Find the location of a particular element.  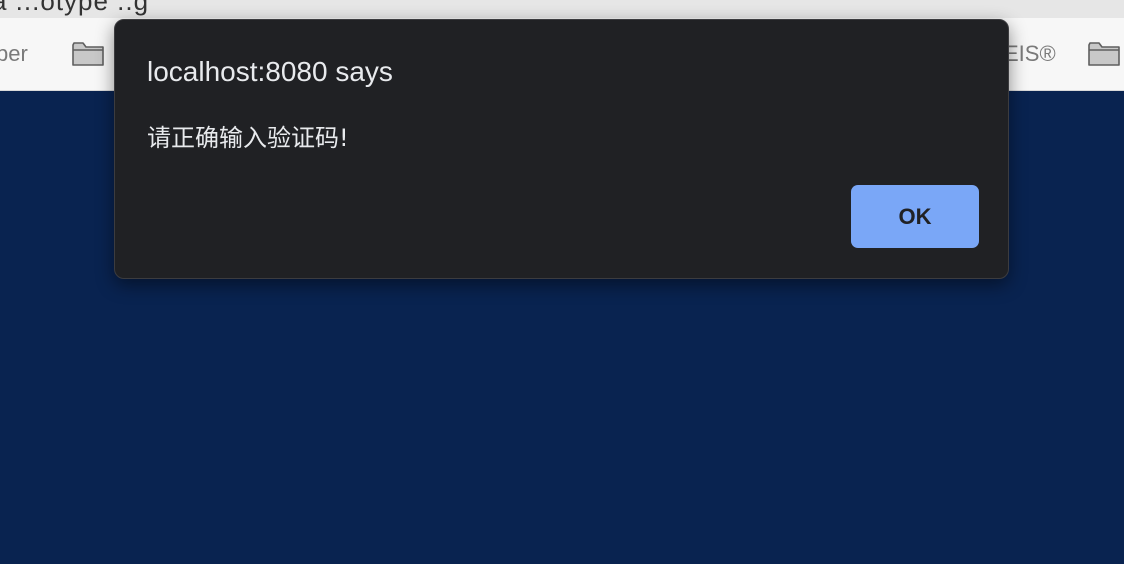

browser-title-strip: a ...otype ..g is located at coordinates (562, 9).